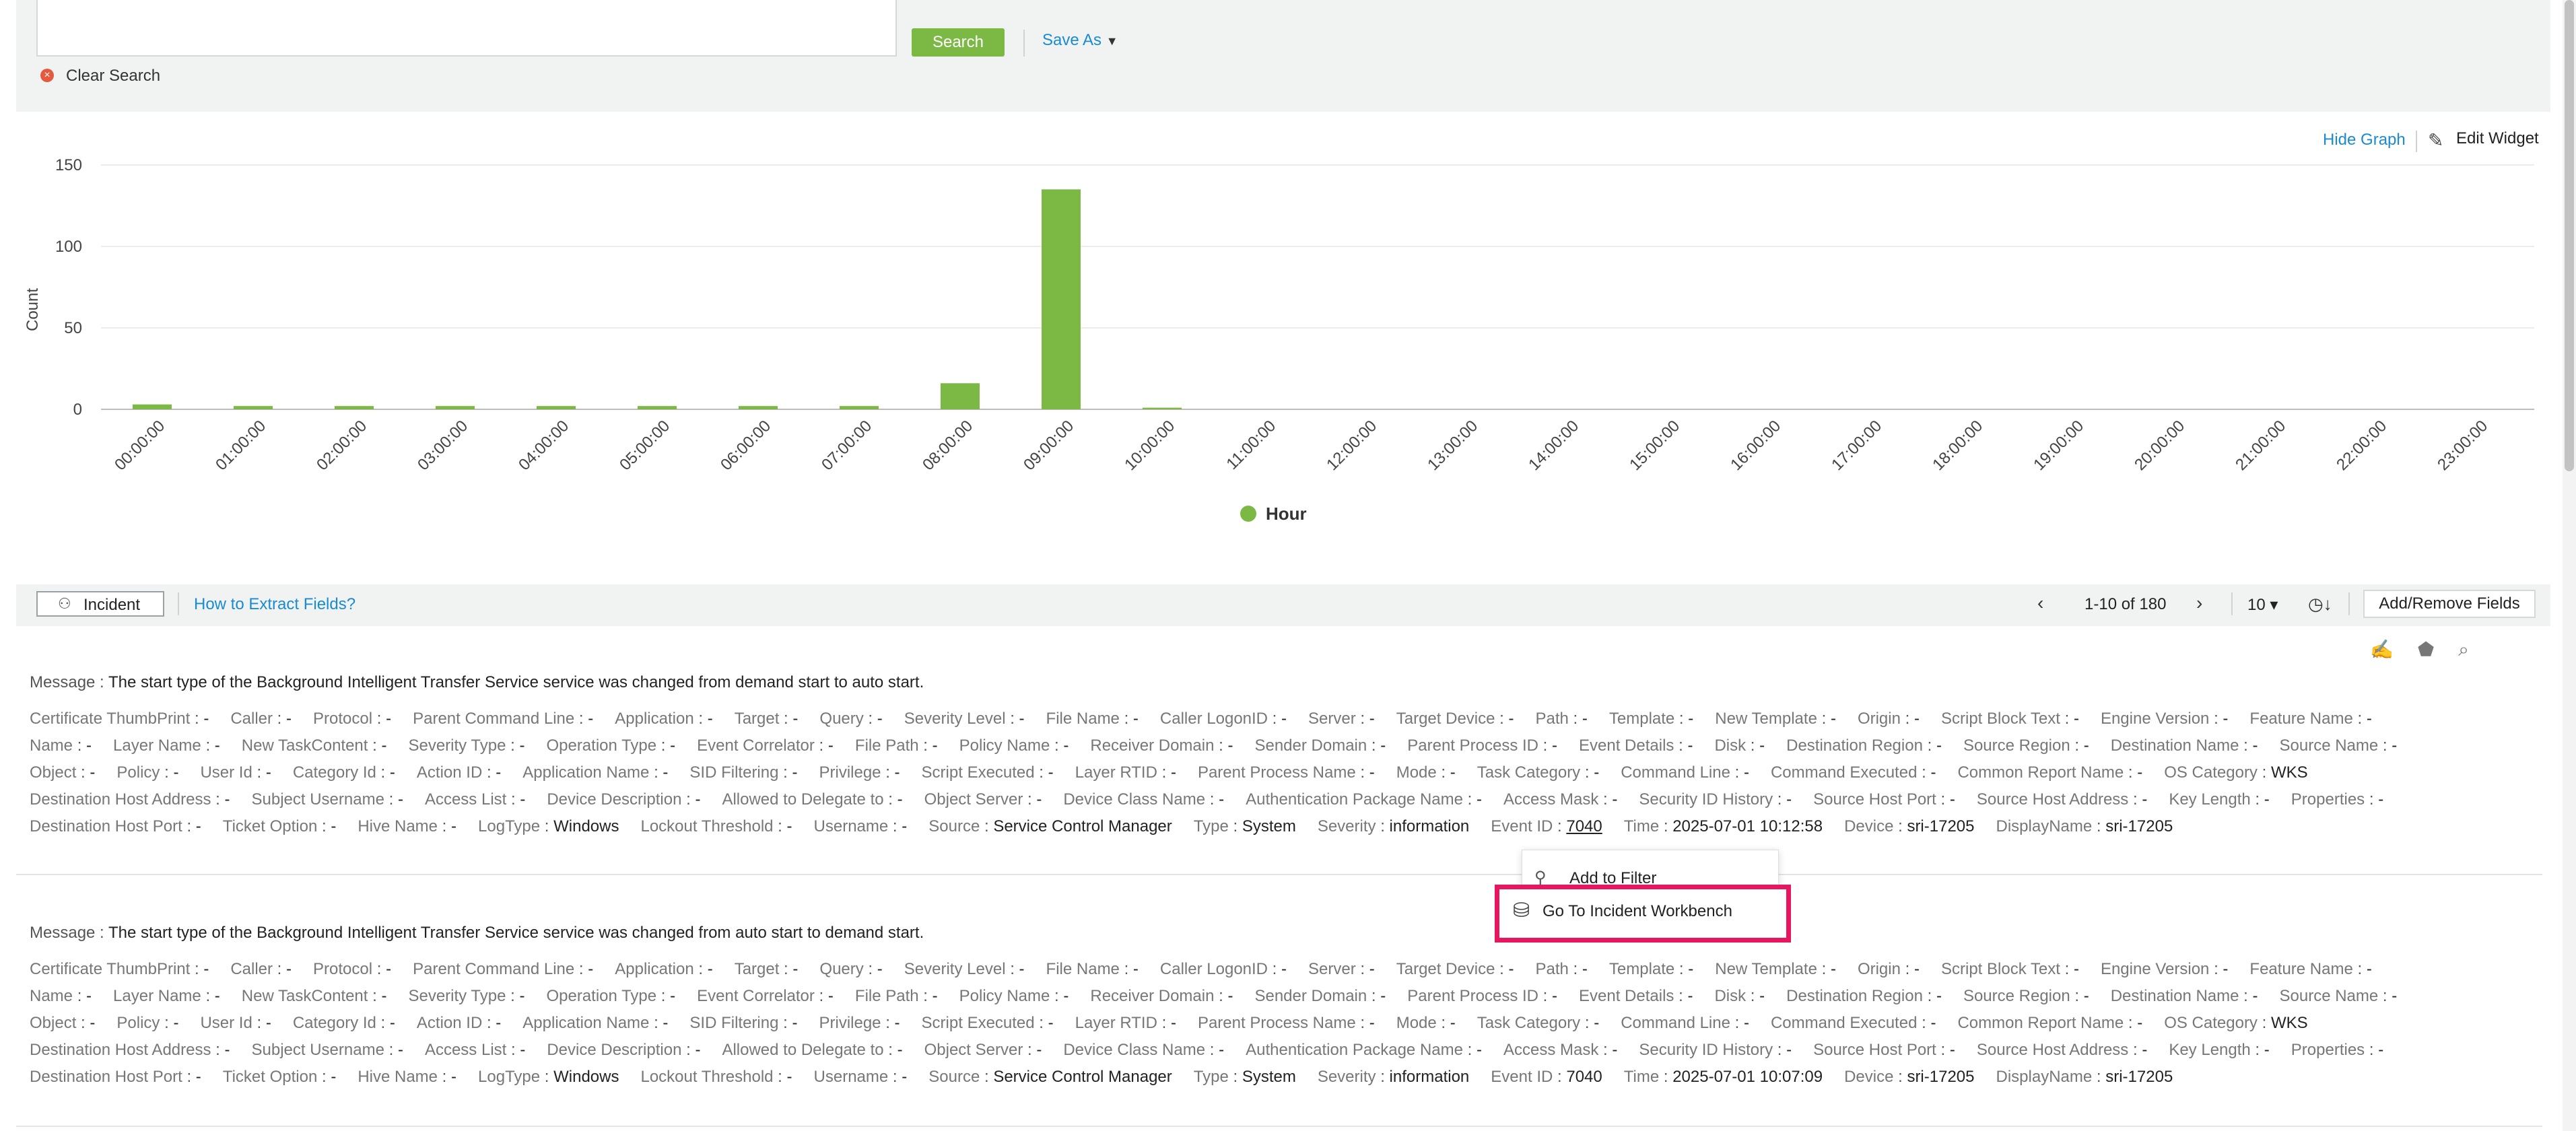  What do you see at coordinates (2289, 773) in the screenshot?
I see `field-value: WKS` at bounding box center [2289, 773].